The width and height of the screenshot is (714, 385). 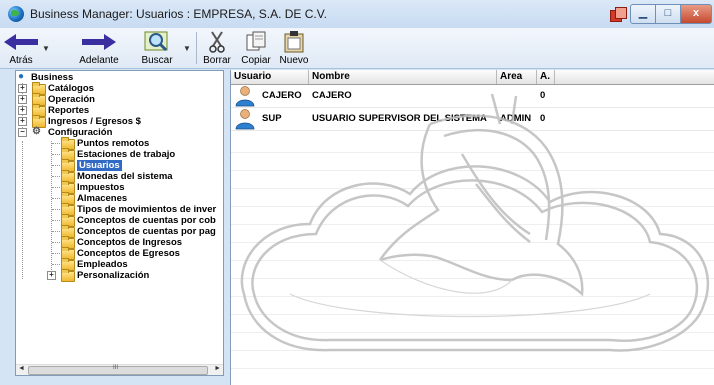 I want to click on scroll-thumb: III, so click(x=118, y=370).